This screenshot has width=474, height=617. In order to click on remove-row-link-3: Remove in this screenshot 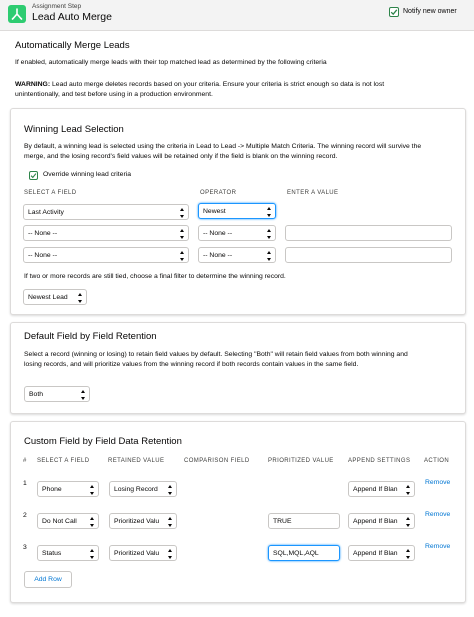, I will do `click(437, 546)`.